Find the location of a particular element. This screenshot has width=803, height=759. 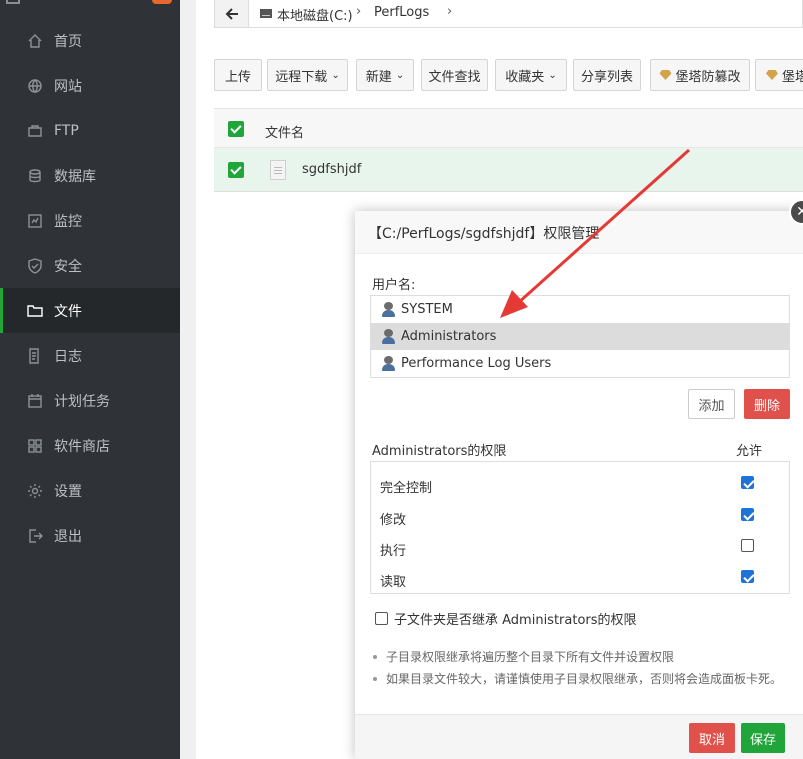

sidebar-item-settings: 设置 is located at coordinates (90, 490).